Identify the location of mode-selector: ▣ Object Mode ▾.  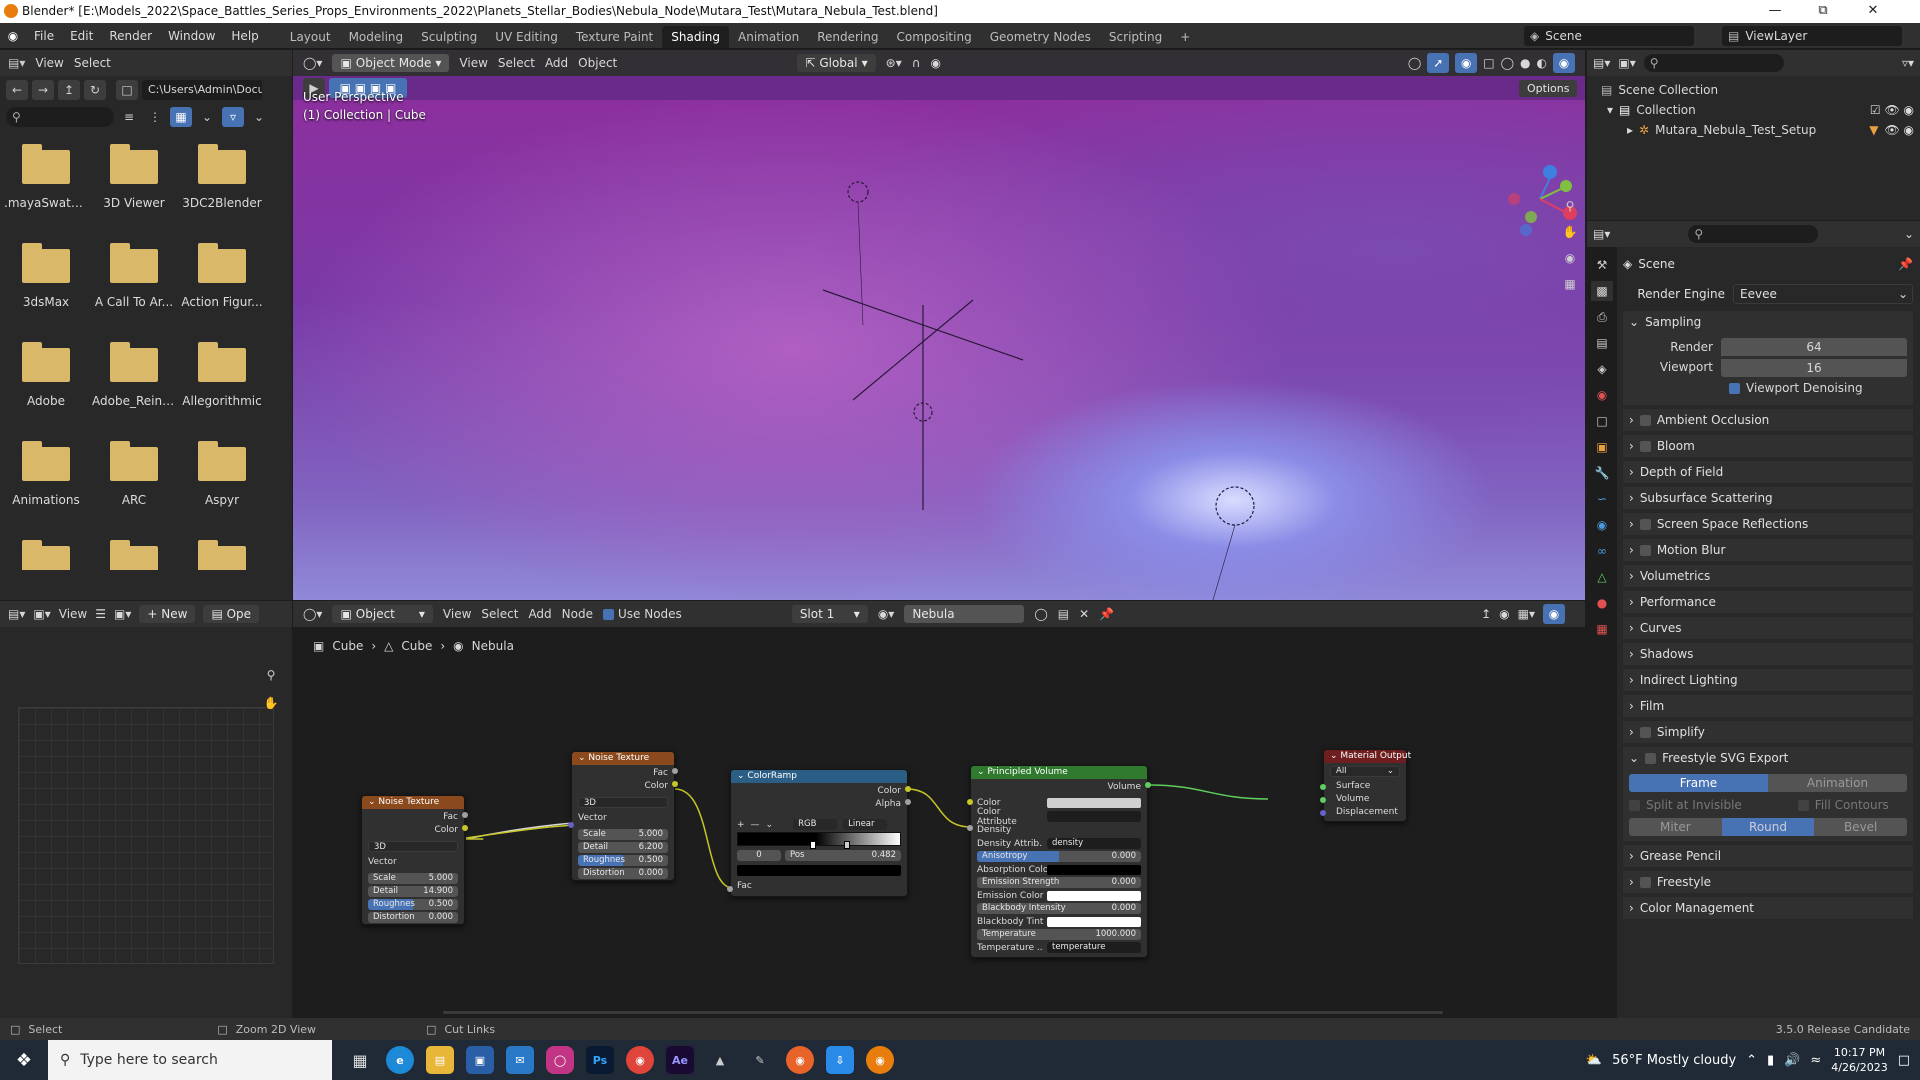
(391, 63).